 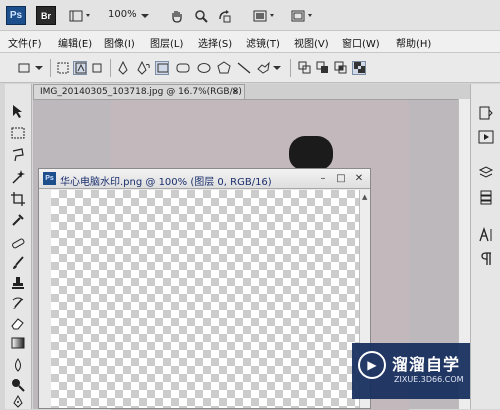 I want to click on zoom-tool-button, so click(x=201, y=15).